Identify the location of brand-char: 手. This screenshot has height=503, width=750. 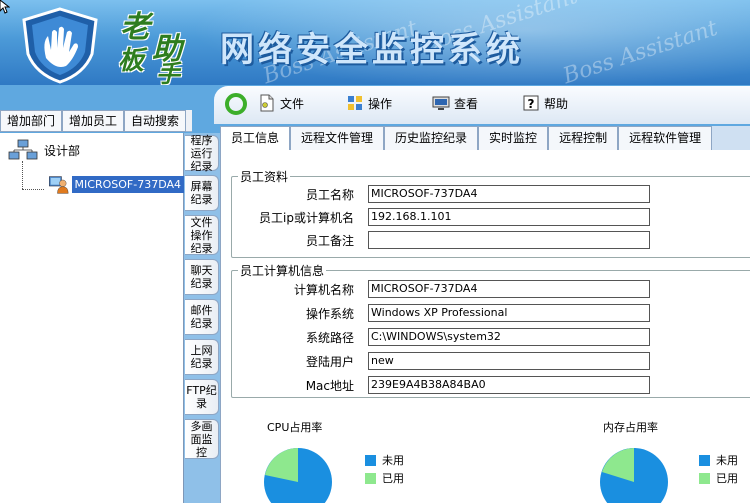
(168, 72).